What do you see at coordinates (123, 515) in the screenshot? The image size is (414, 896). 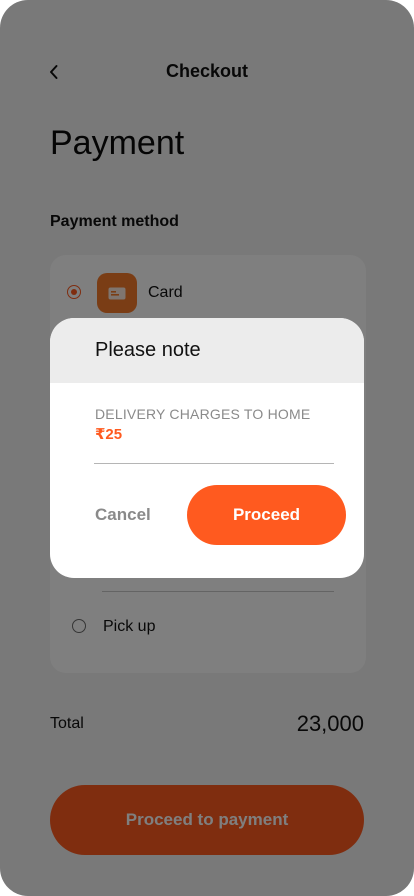 I see `cancel-button: Cancel` at bounding box center [123, 515].